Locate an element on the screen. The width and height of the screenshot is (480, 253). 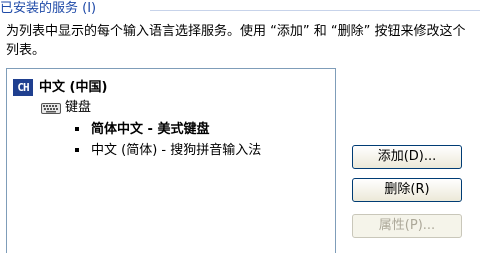
keyboard-category-label: 键盘 is located at coordinates (78, 107).